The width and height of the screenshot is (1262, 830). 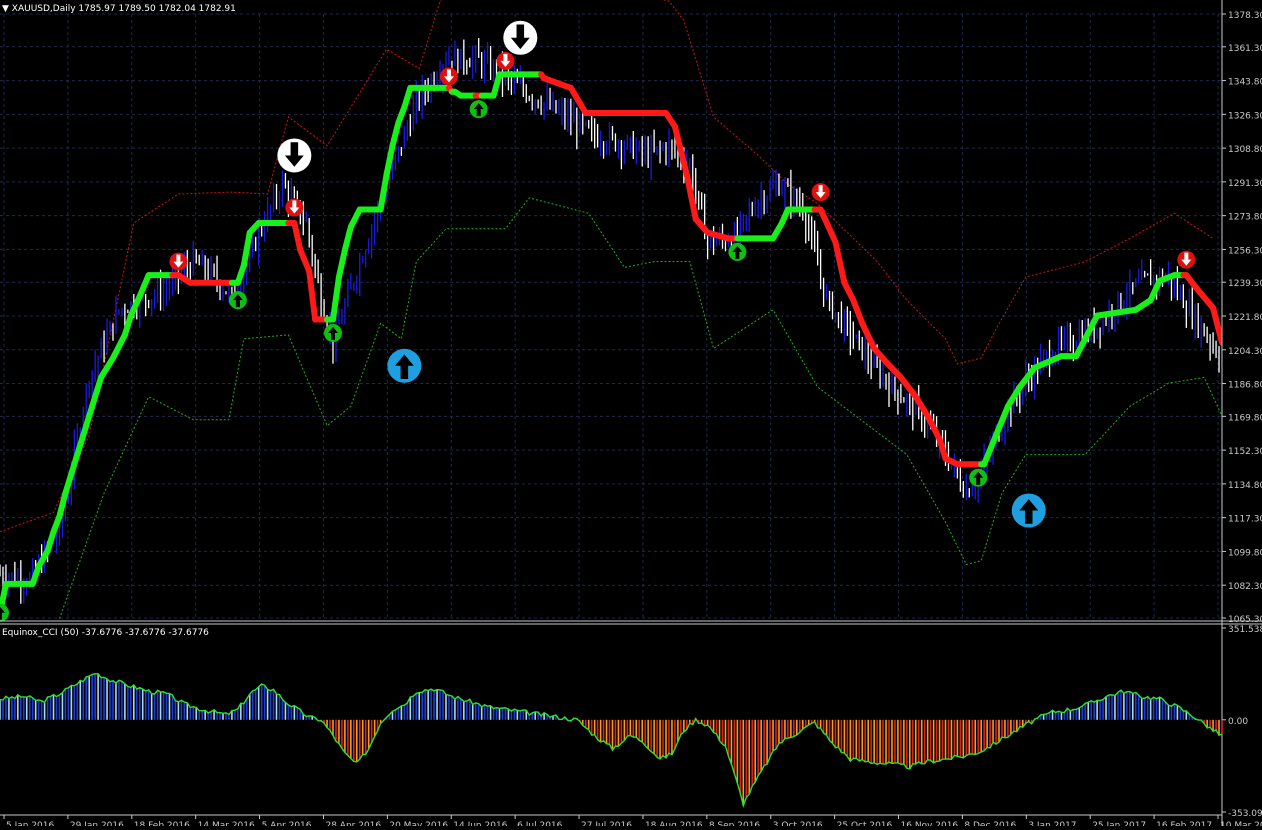 What do you see at coordinates (480, 823) in the screenshot?
I see `time-tick-label: 14 Jun 2016` at bounding box center [480, 823].